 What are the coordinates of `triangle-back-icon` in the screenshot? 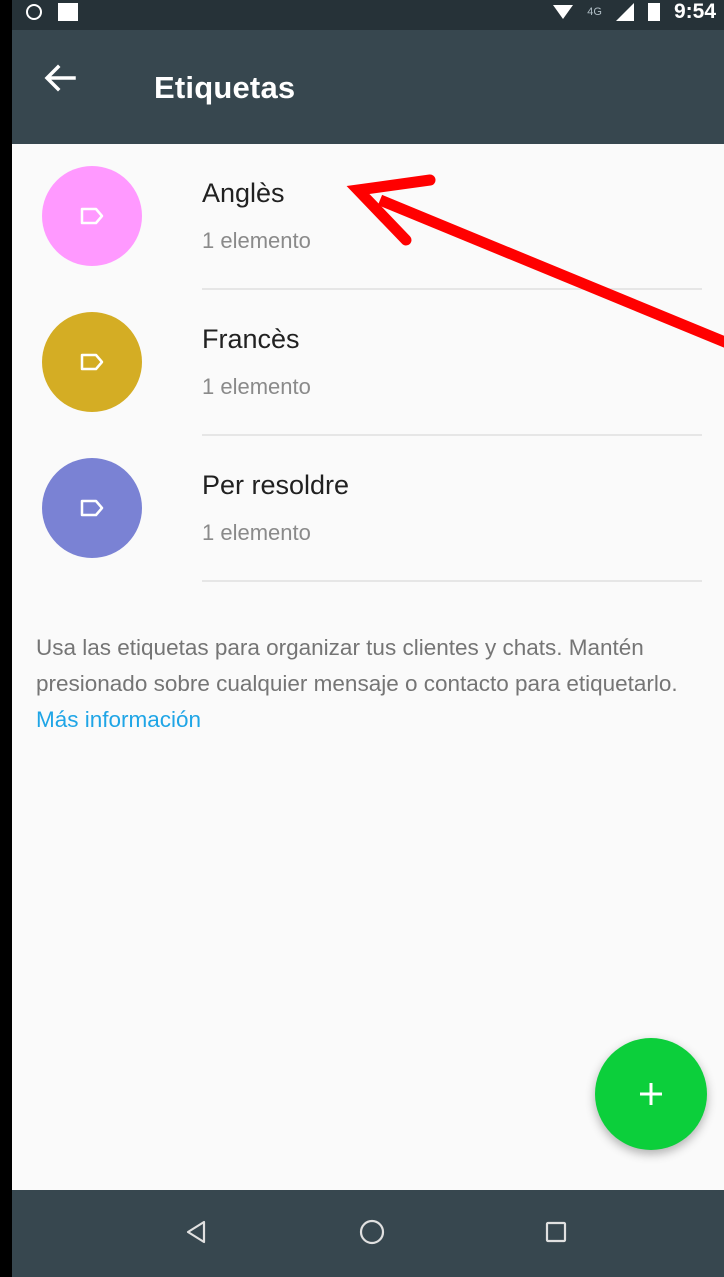 It's located at (196, 1232).